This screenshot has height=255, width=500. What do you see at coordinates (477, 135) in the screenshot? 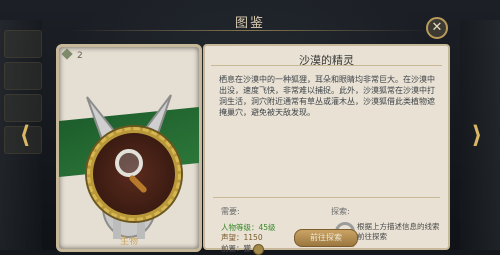
I see `arrow-right-icon: ⟩` at bounding box center [477, 135].